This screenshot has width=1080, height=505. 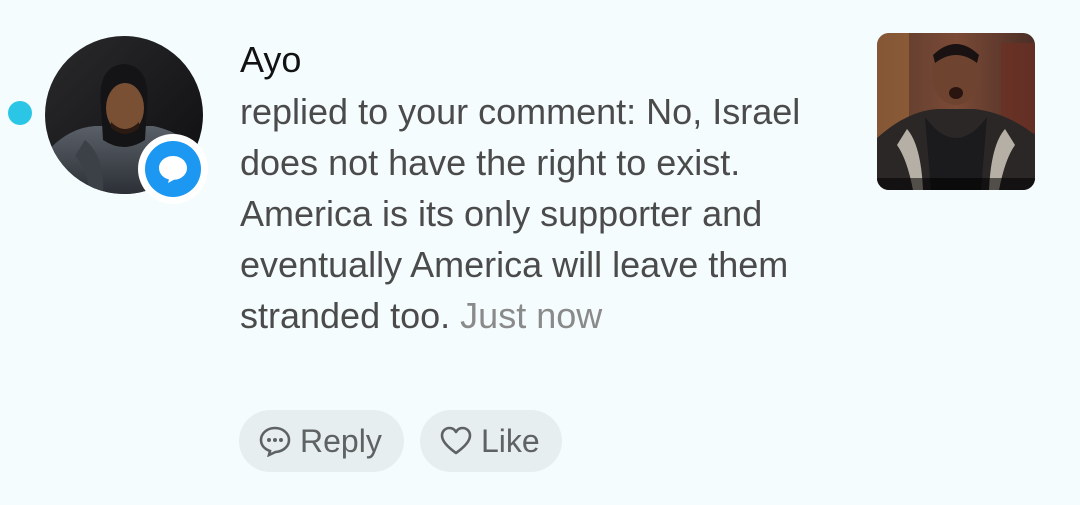 What do you see at coordinates (20, 113) in the screenshot?
I see `unread-indicator` at bounding box center [20, 113].